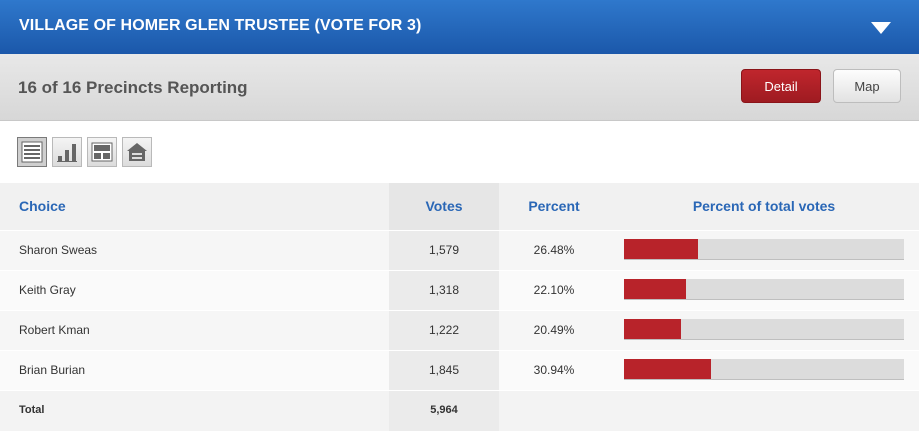 Image resolution: width=919 pixels, height=431 pixels. What do you see at coordinates (764, 206) in the screenshot?
I see `column-share: Percent of total votes` at bounding box center [764, 206].